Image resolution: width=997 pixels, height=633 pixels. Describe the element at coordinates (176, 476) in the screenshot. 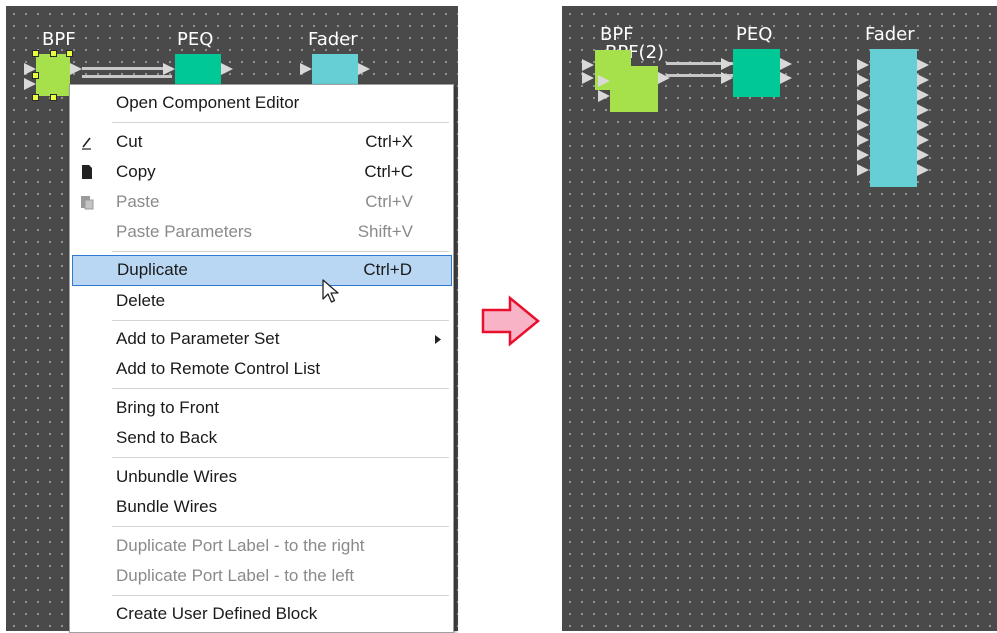

I see `menu-item-label: Unbundle Wires` at that location.